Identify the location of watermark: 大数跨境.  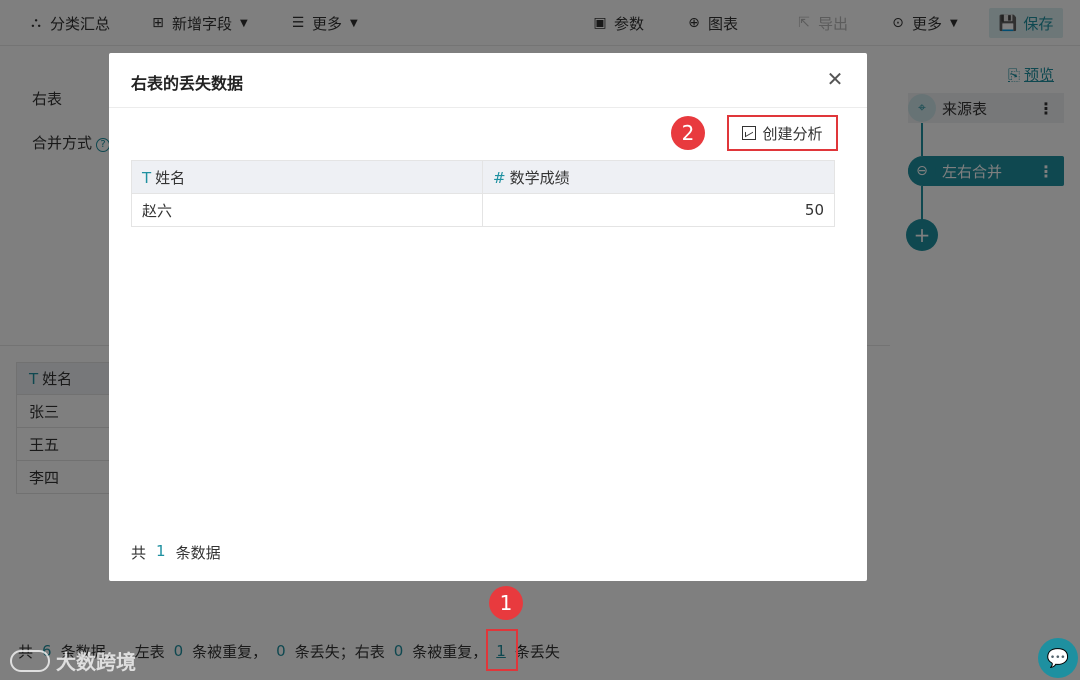
(73, 660).